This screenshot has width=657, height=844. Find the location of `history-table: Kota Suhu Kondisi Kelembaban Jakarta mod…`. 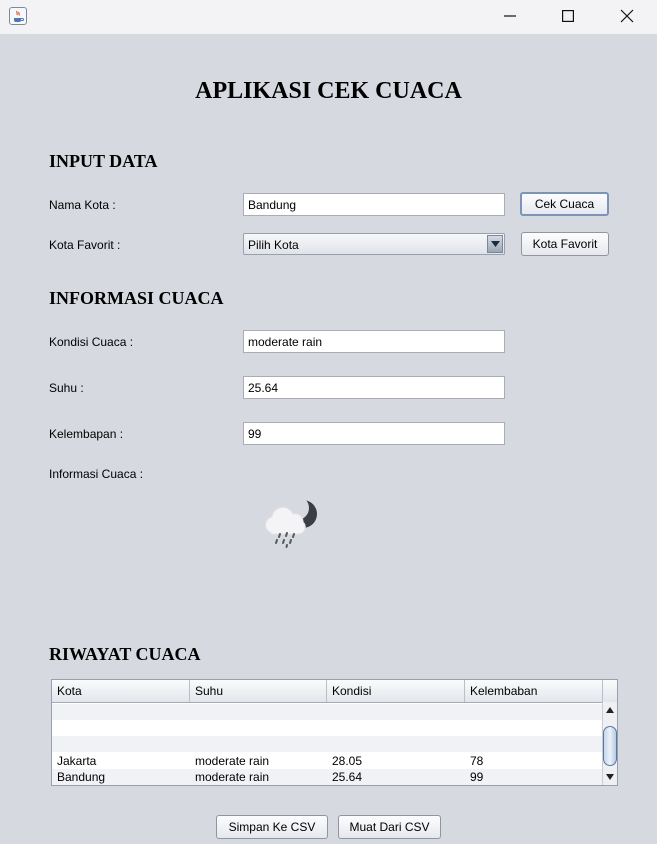

history-table: Kota Suhu Kondisi Kelembaban Jakarta mod… is located at coordinates (334, 732).